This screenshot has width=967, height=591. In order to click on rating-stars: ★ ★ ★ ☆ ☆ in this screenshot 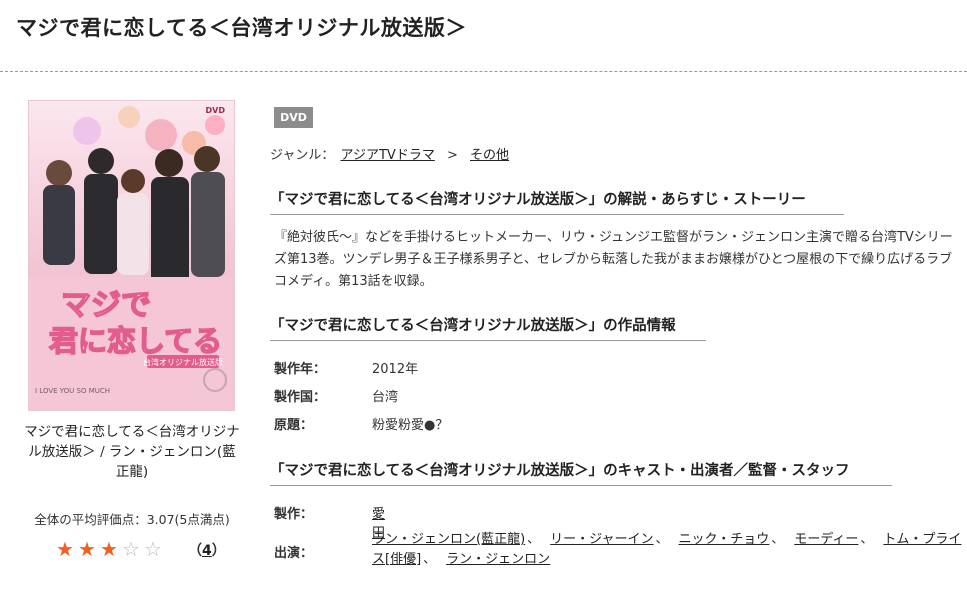, I will do `click(109, 549)`.